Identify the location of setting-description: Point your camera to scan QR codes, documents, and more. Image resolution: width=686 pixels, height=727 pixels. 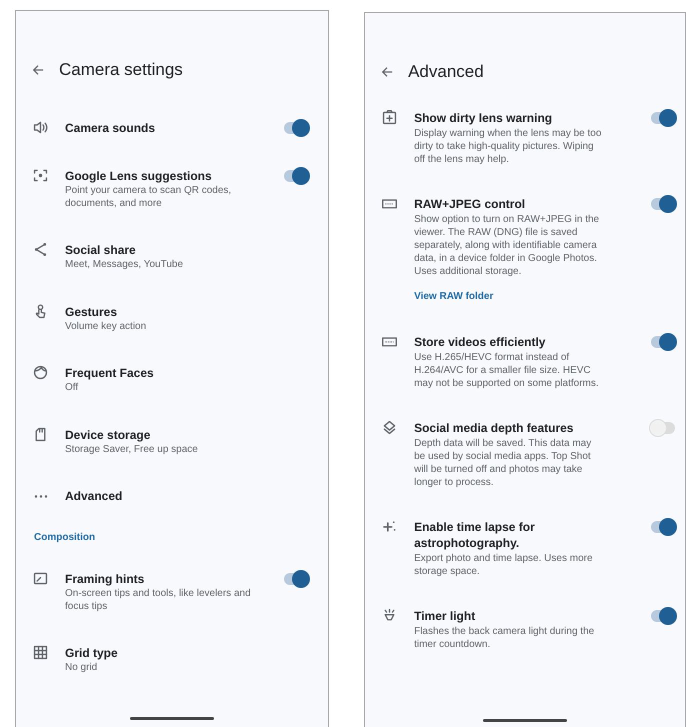
(148, 197).